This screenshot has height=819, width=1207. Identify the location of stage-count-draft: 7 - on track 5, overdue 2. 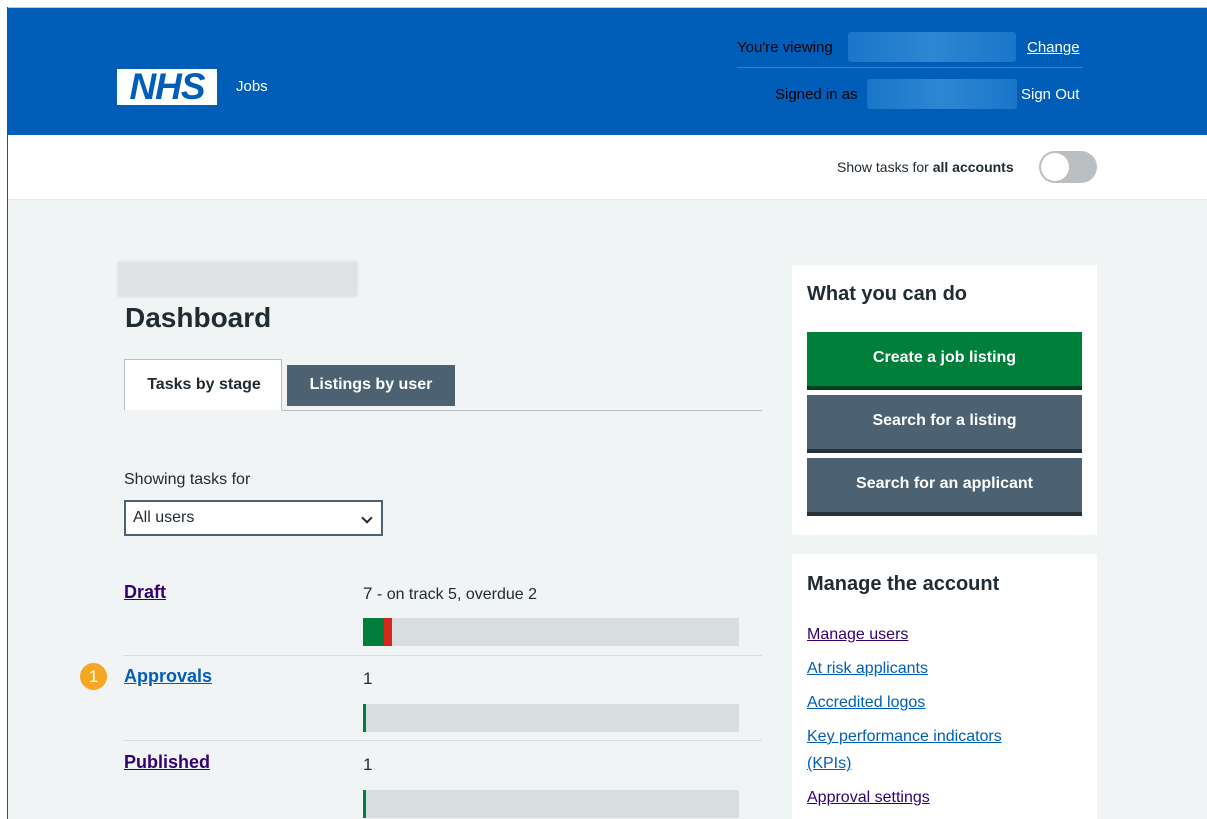
(450, 594).